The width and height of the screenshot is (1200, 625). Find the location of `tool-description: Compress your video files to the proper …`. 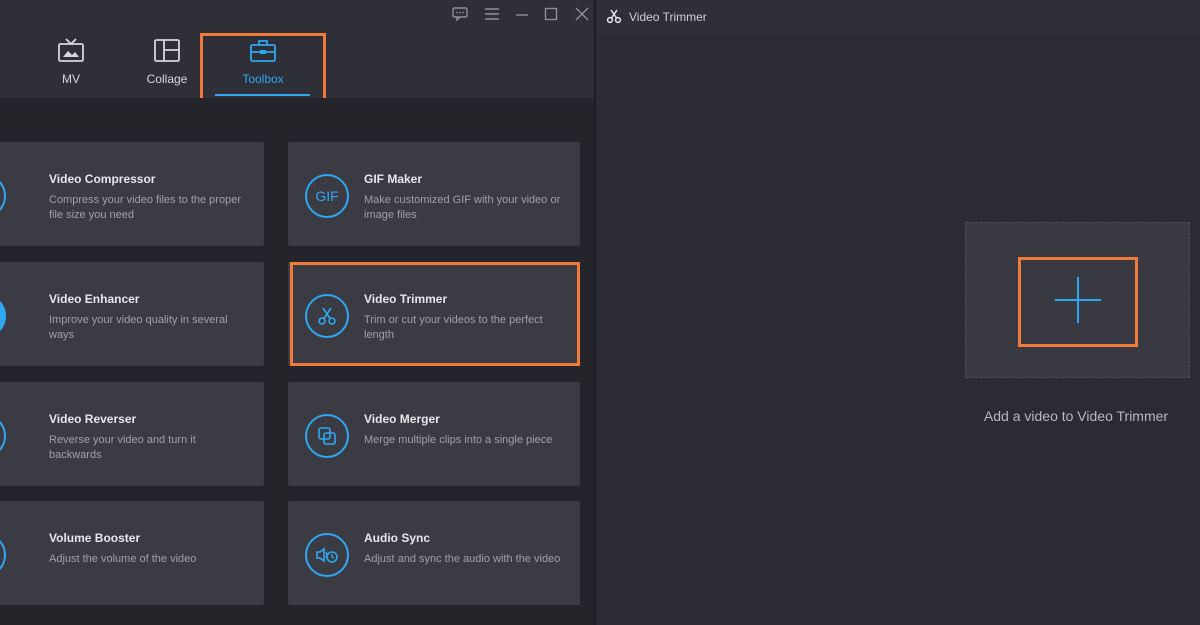

tool-description: Compress your video files to the proper … is located at coordinates (145, 207).